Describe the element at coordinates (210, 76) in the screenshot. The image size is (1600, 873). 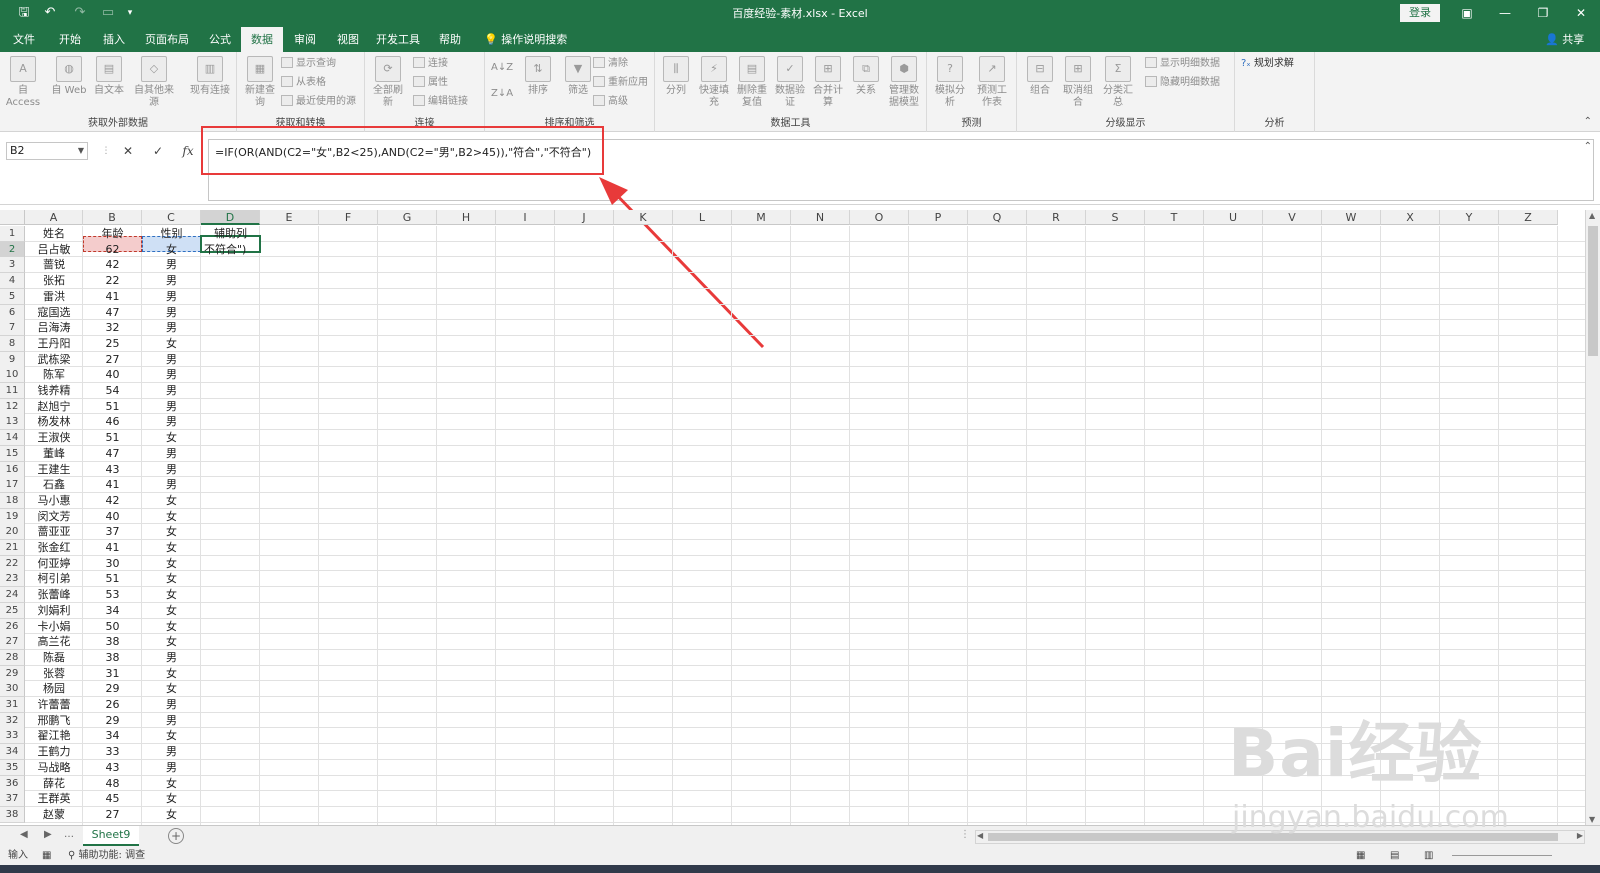
I see `existing-connections-button: ▥ 现有连接` at that location.